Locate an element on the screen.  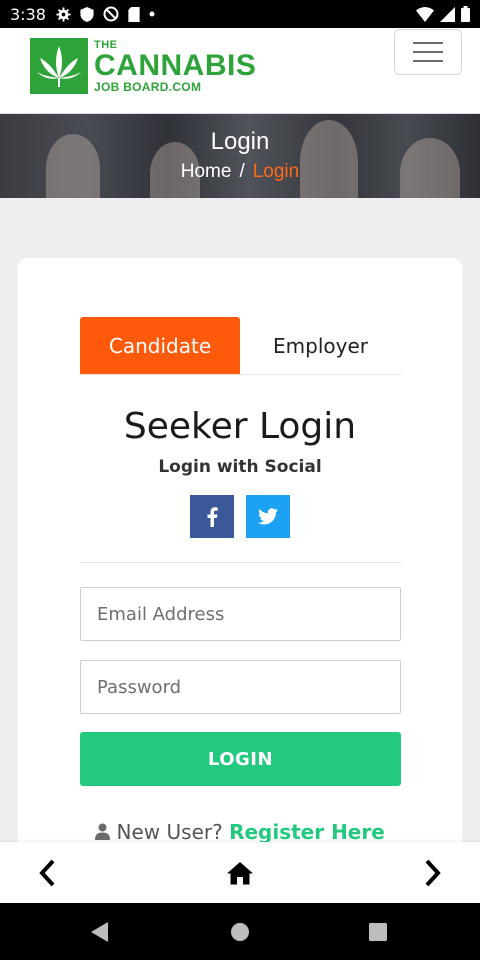
system-recents-button is located at coordinates (378, 932).